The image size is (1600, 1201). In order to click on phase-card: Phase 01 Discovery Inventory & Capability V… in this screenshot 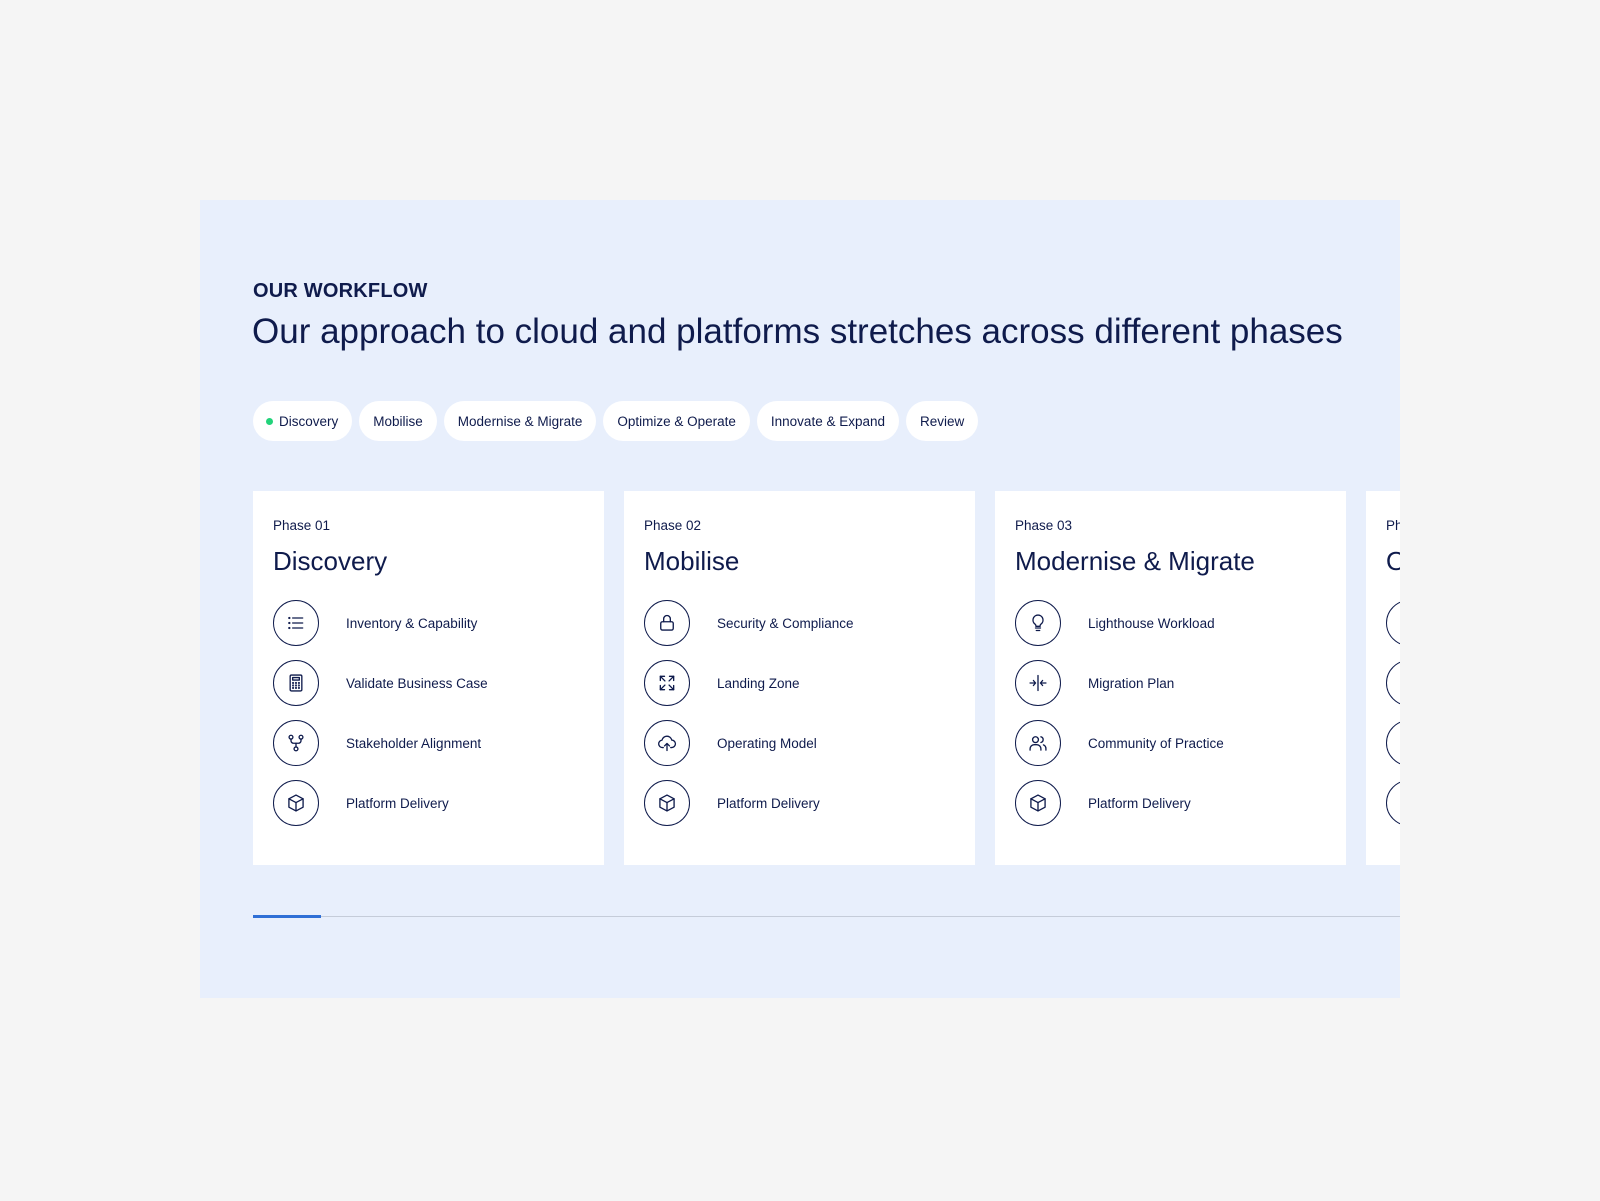, I will do `click(428, 678)`.